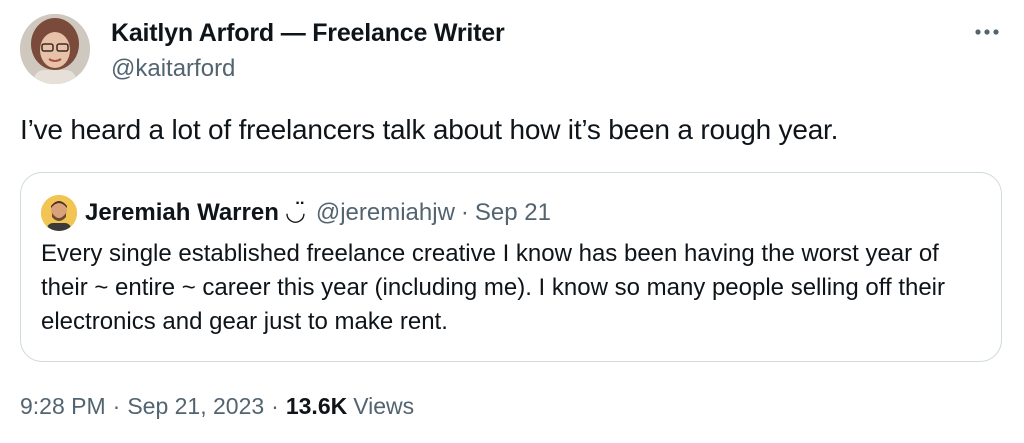 The image size is (1024, 443). I want to click on tweet-time: 9:28 PM, so click(63, 406).